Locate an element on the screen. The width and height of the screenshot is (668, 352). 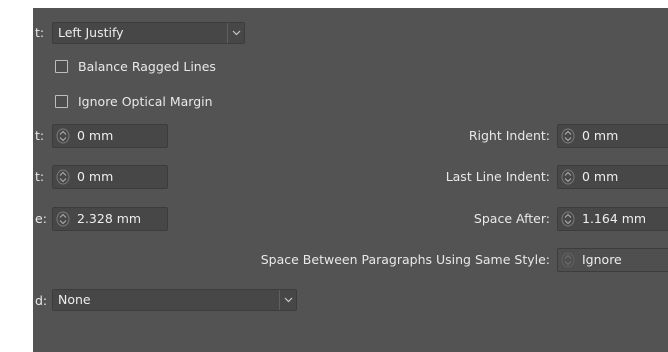
first-line-indent-label: t: is located at coordinates (40, 176).